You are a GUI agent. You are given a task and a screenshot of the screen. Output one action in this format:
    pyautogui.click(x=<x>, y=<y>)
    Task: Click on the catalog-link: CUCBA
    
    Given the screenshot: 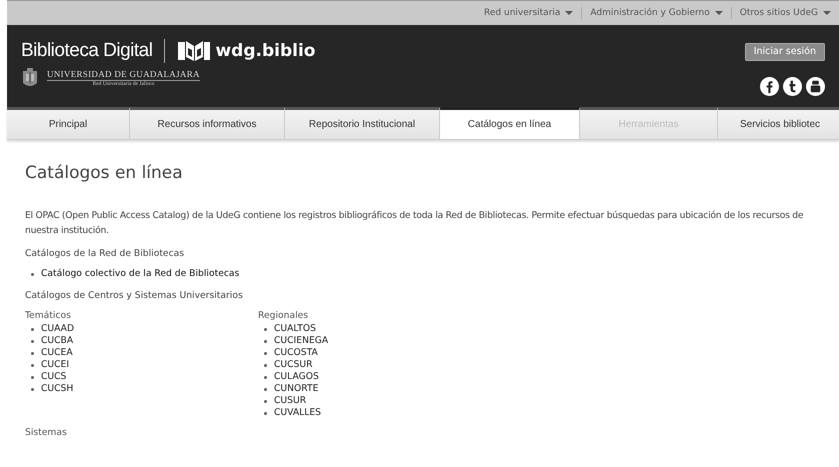 What is the action you would take?
    pyautogui.click(x=57, y=341)
    